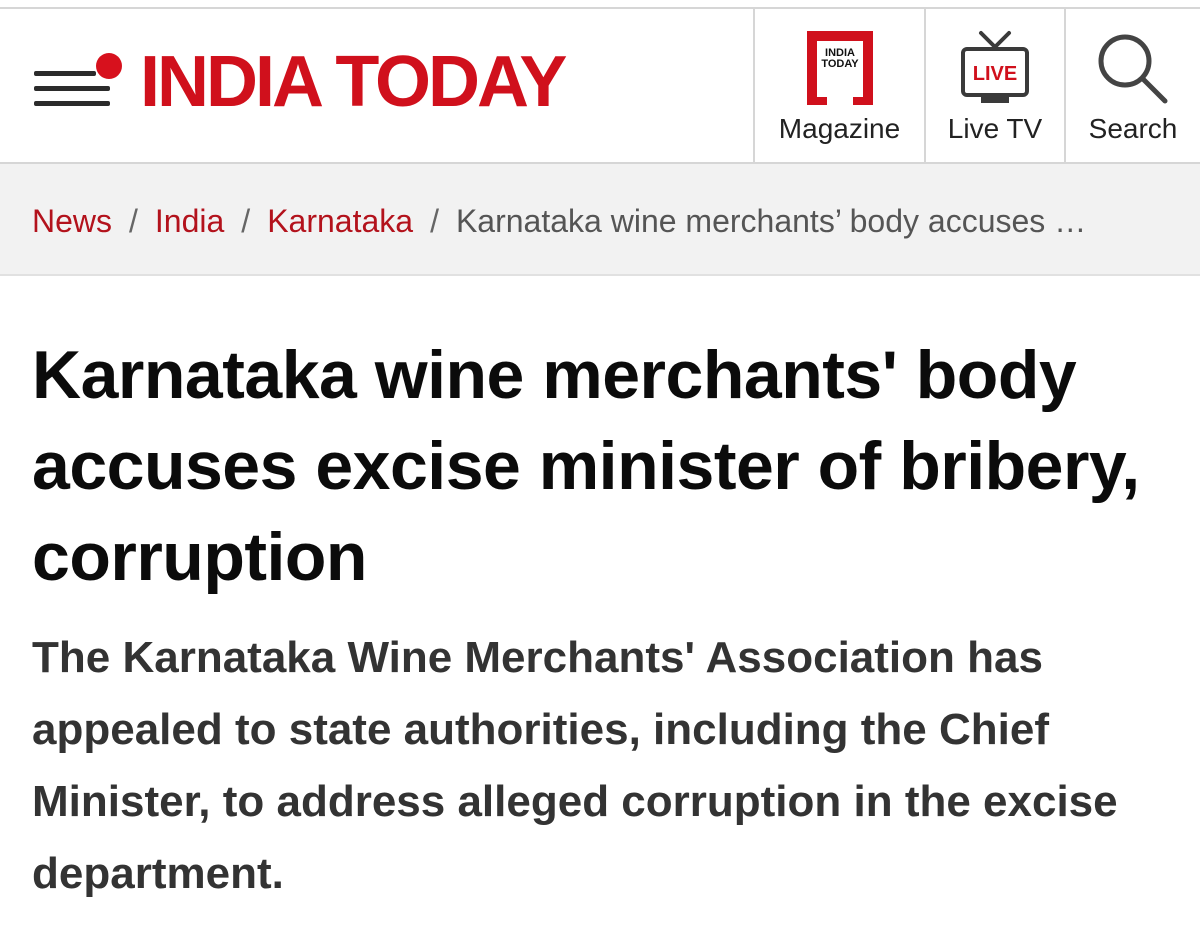 This screenshot has width=1200, height=931. What do you see at coordinates (340, 221) in the screenshot?
I see `breadcrumb-link-karnataka: Karnataka` at bounding box center [340, 221].